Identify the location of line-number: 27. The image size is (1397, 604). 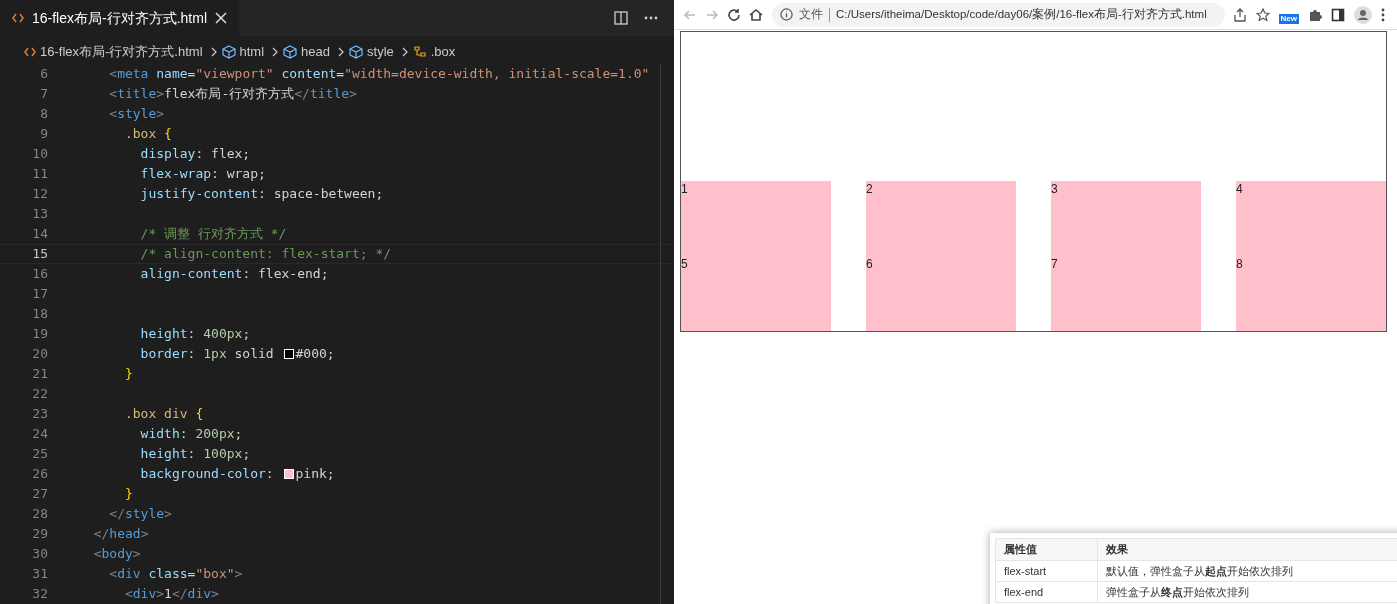
(40, 494).